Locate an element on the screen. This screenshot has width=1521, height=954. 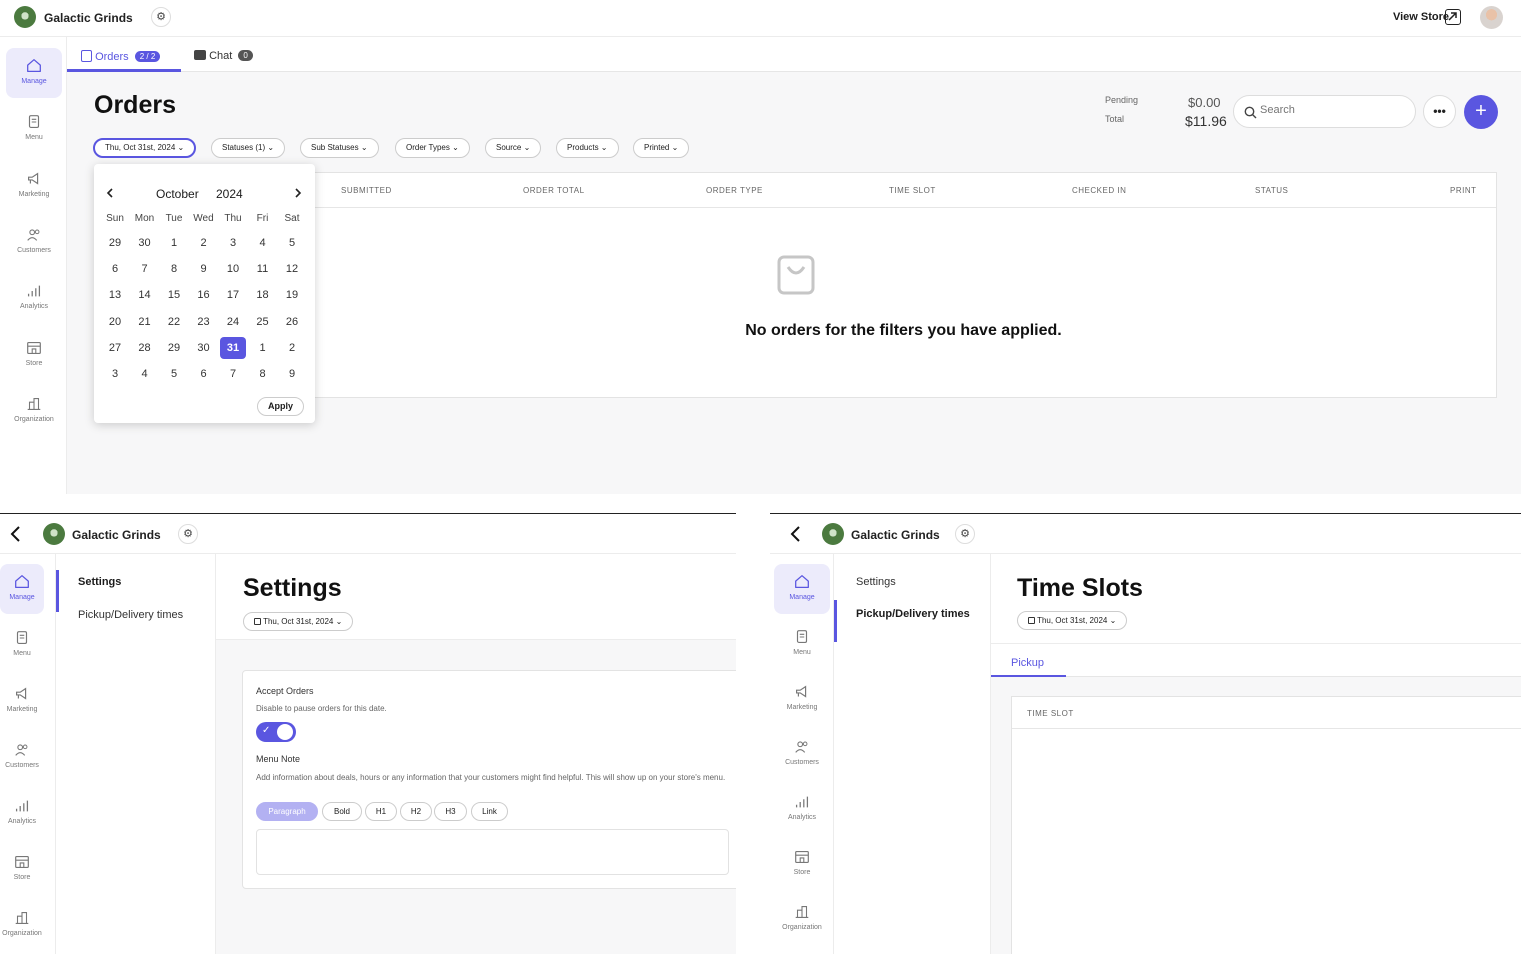
filter-printed: Printed ⌄ is located at coordinates (661, 148).